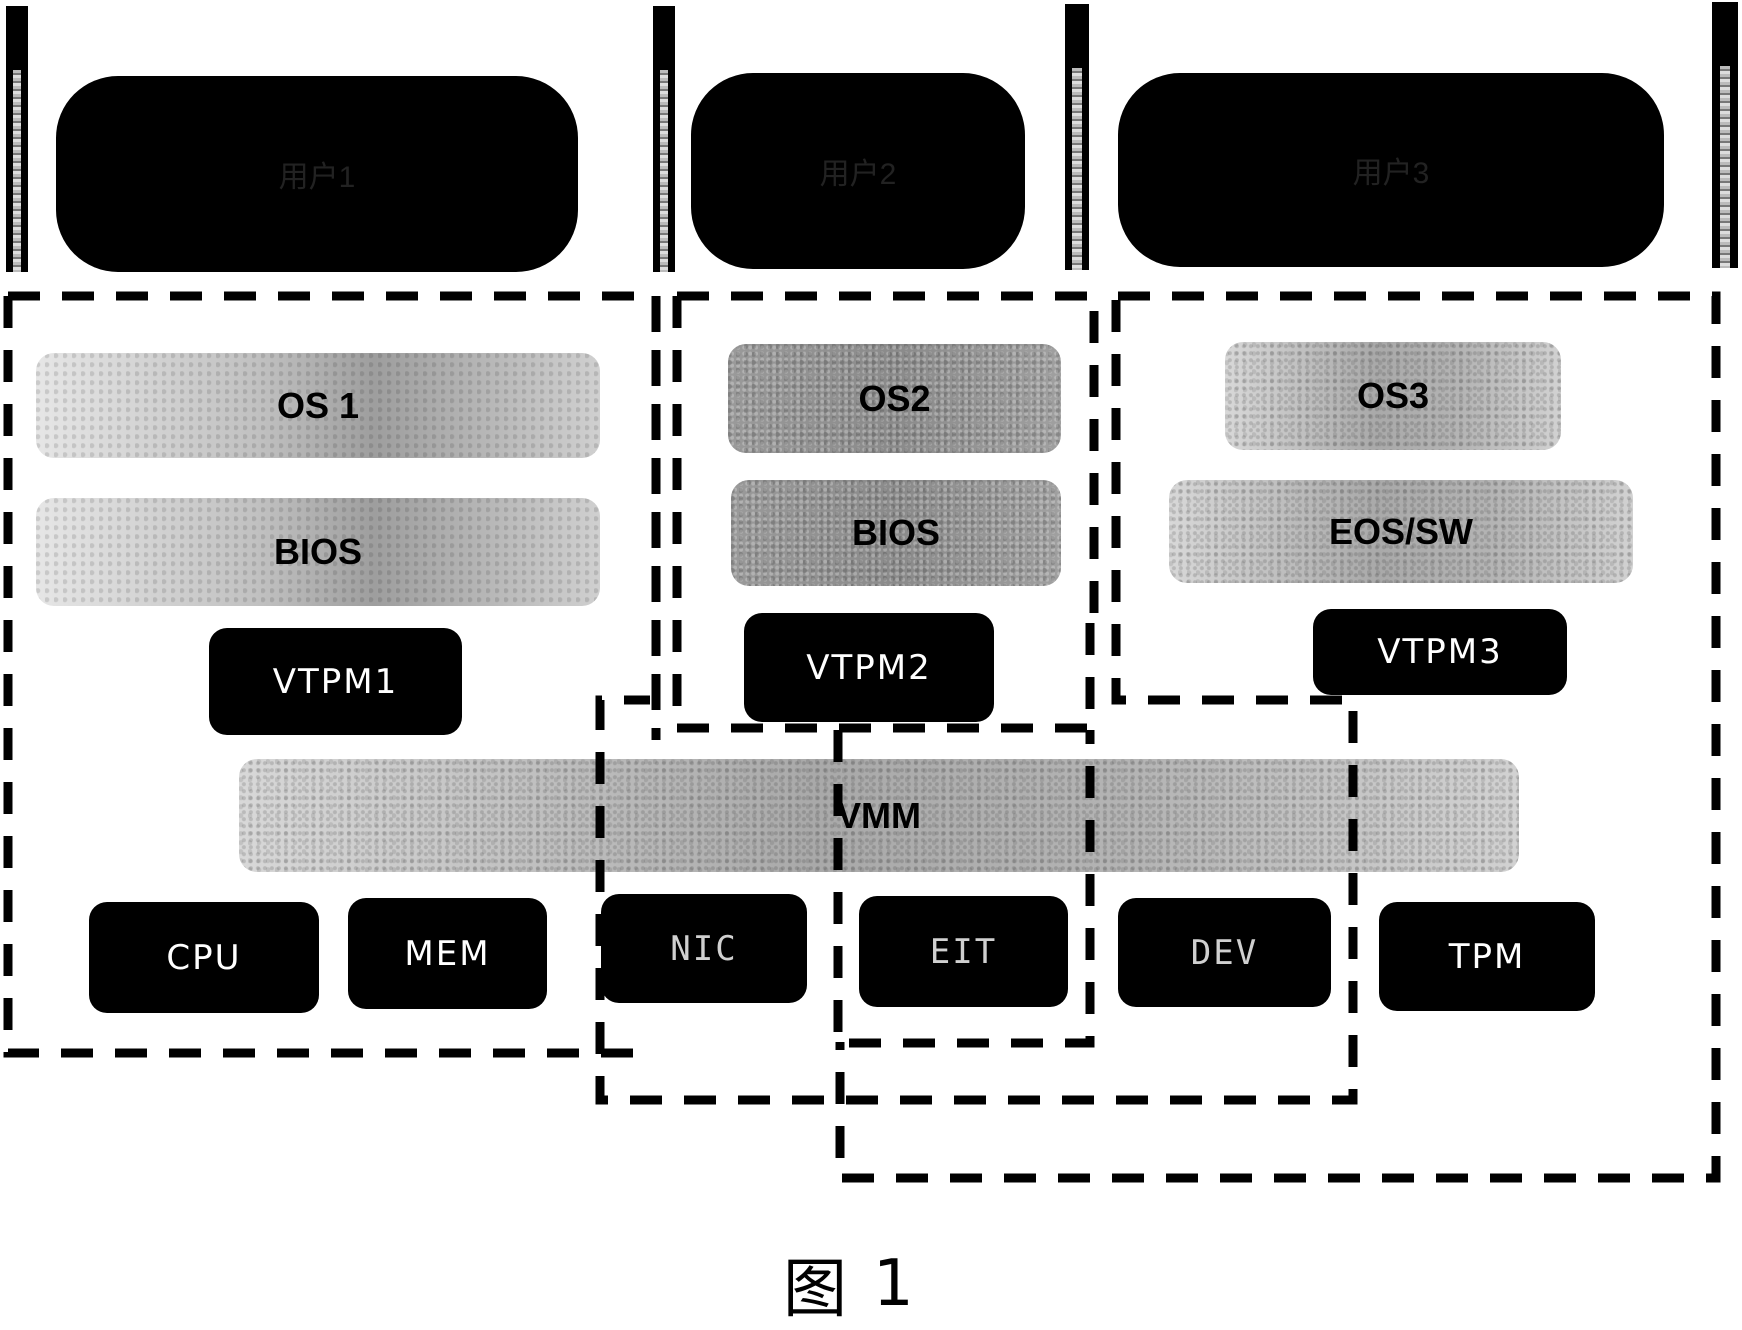  I want to click on caption-number: 1, so click(893, 1284).